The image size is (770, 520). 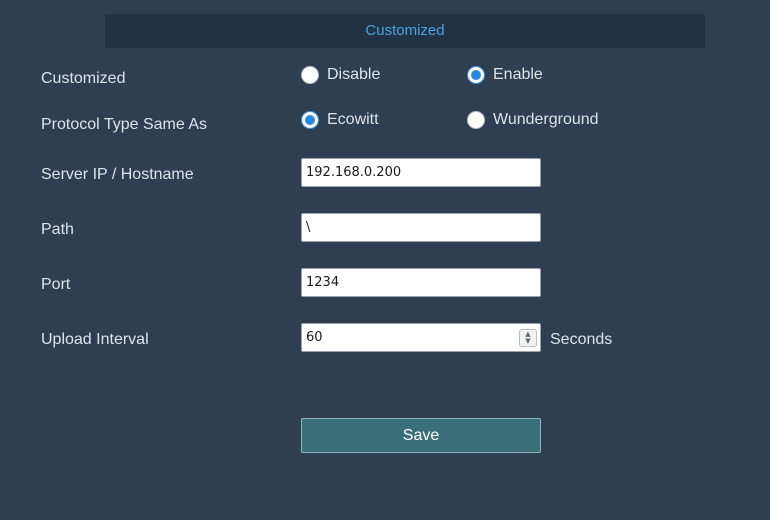 What do you see at coordinates (518, 74) in the screenshot?
I see `radio-option-label: Enable` at bounding box center [518, 74].